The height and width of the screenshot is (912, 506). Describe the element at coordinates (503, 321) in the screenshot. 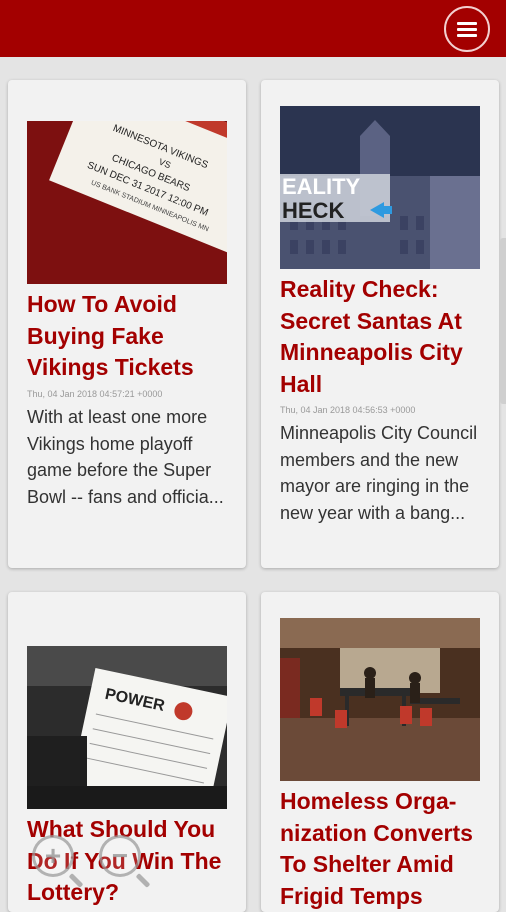

I see `scroll-edge-handle` at that location.